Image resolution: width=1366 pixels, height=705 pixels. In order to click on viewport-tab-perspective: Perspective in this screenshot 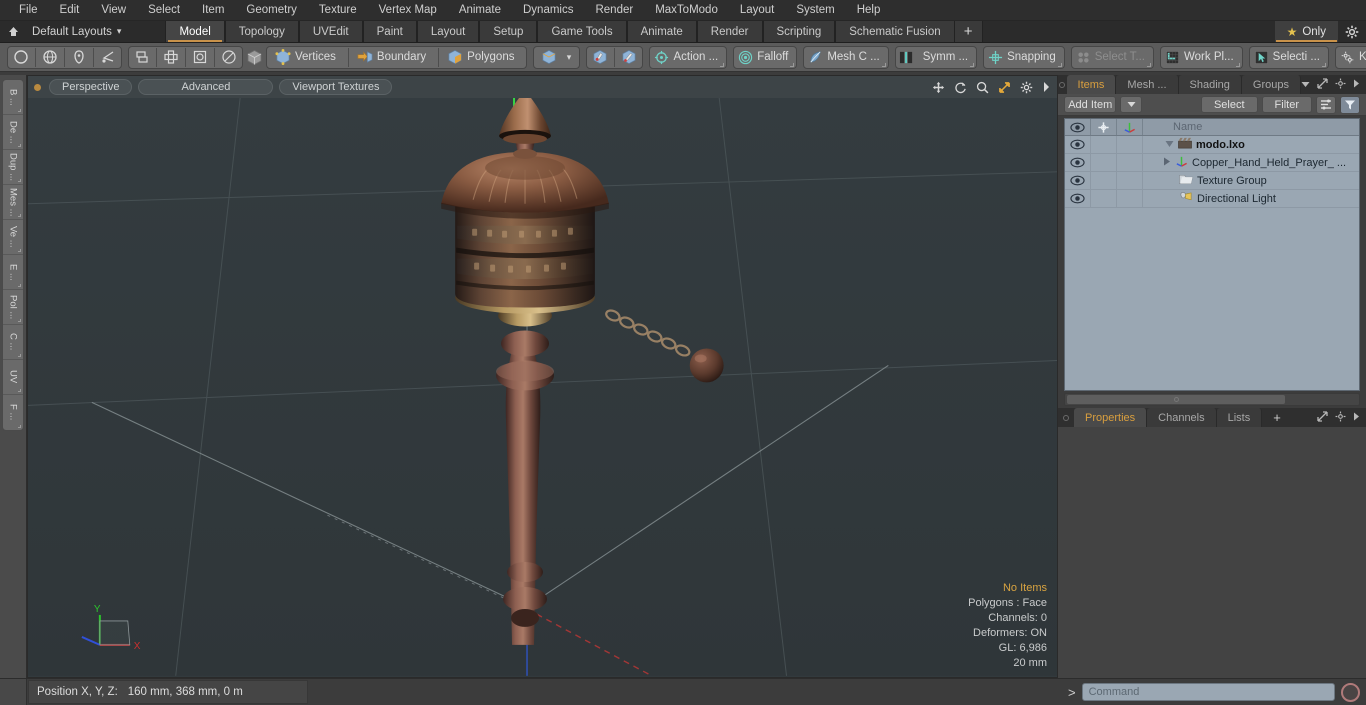, I will do `click(91, 87)`.